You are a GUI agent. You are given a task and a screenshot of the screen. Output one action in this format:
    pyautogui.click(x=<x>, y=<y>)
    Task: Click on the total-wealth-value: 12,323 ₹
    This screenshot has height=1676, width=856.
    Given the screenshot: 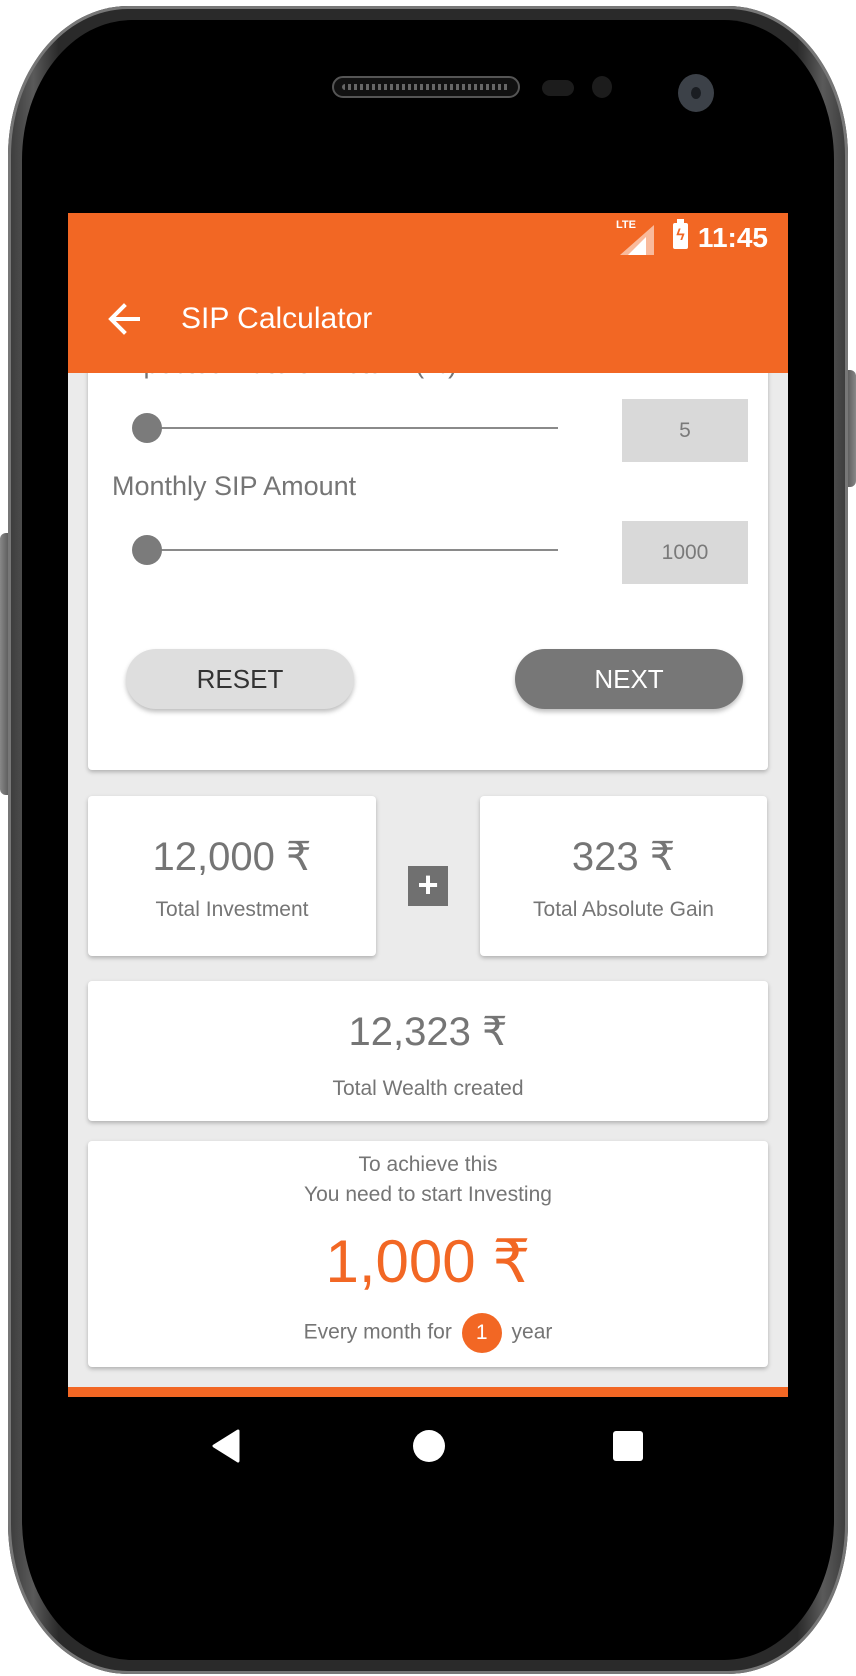 What is the action you would take?
    pyautogui.click(x=428, y=1032)
    